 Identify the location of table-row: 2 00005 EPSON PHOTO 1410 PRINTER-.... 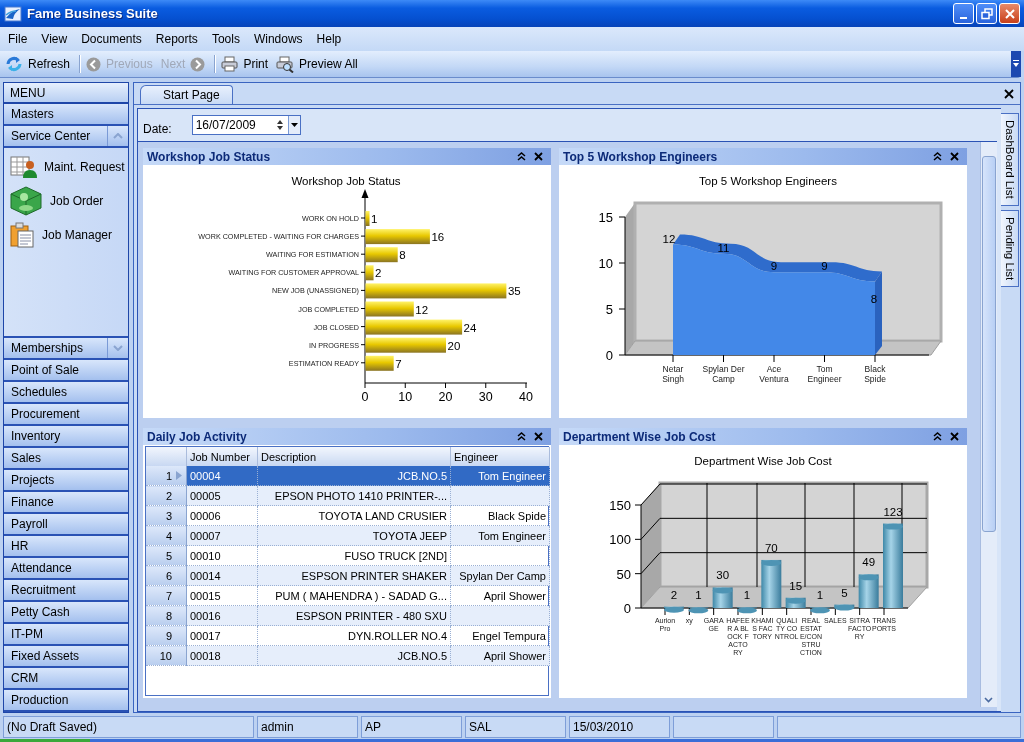
(348, 495).